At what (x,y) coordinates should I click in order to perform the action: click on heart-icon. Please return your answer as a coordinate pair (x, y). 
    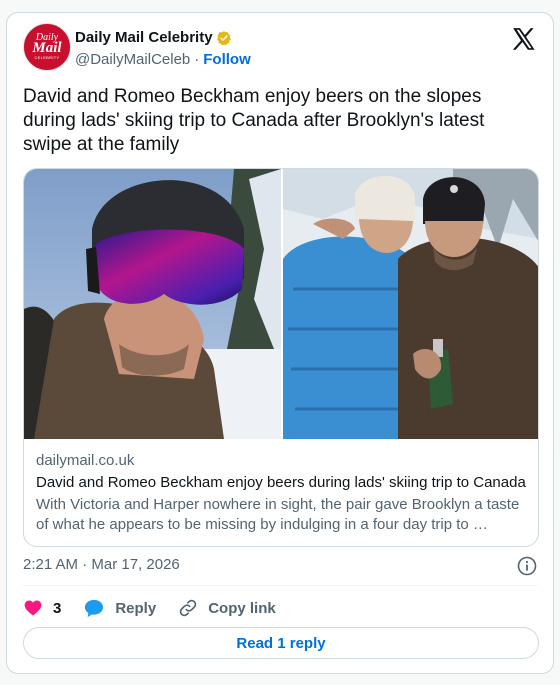
    Looking at the image, I should click on (33, 608).